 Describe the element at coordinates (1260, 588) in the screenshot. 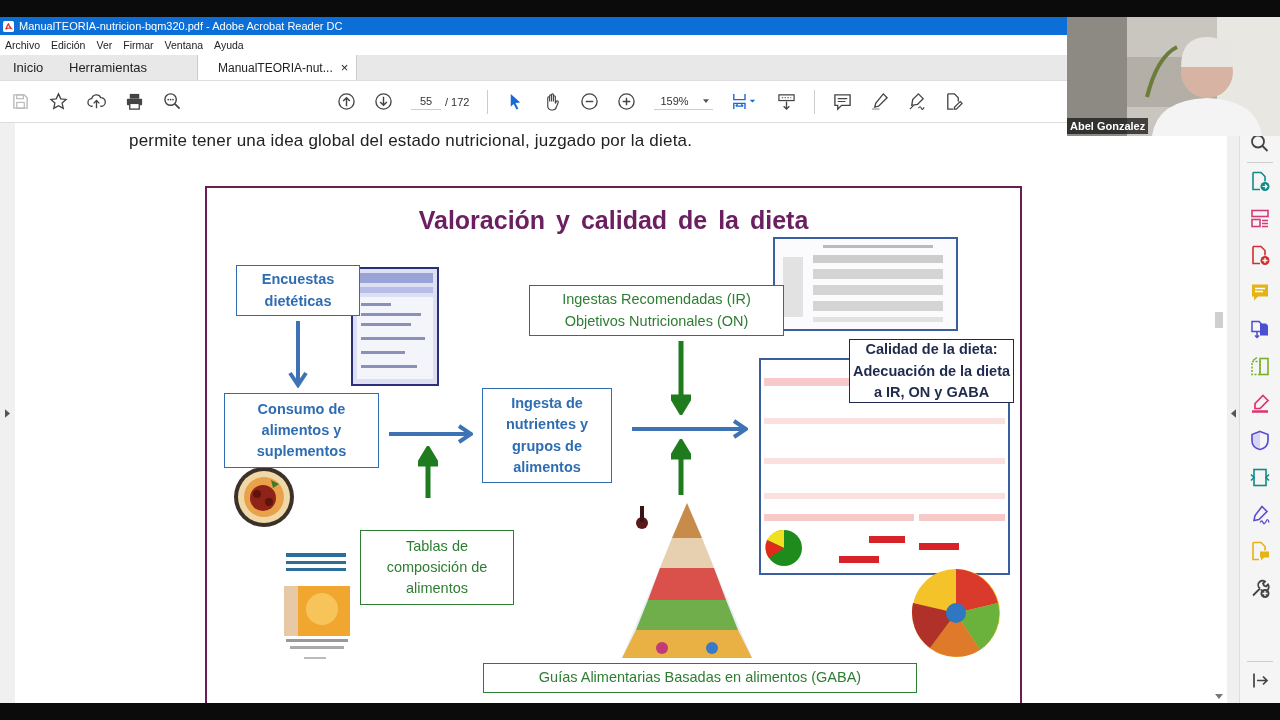

I see `wrench-plus-icon` at that location.